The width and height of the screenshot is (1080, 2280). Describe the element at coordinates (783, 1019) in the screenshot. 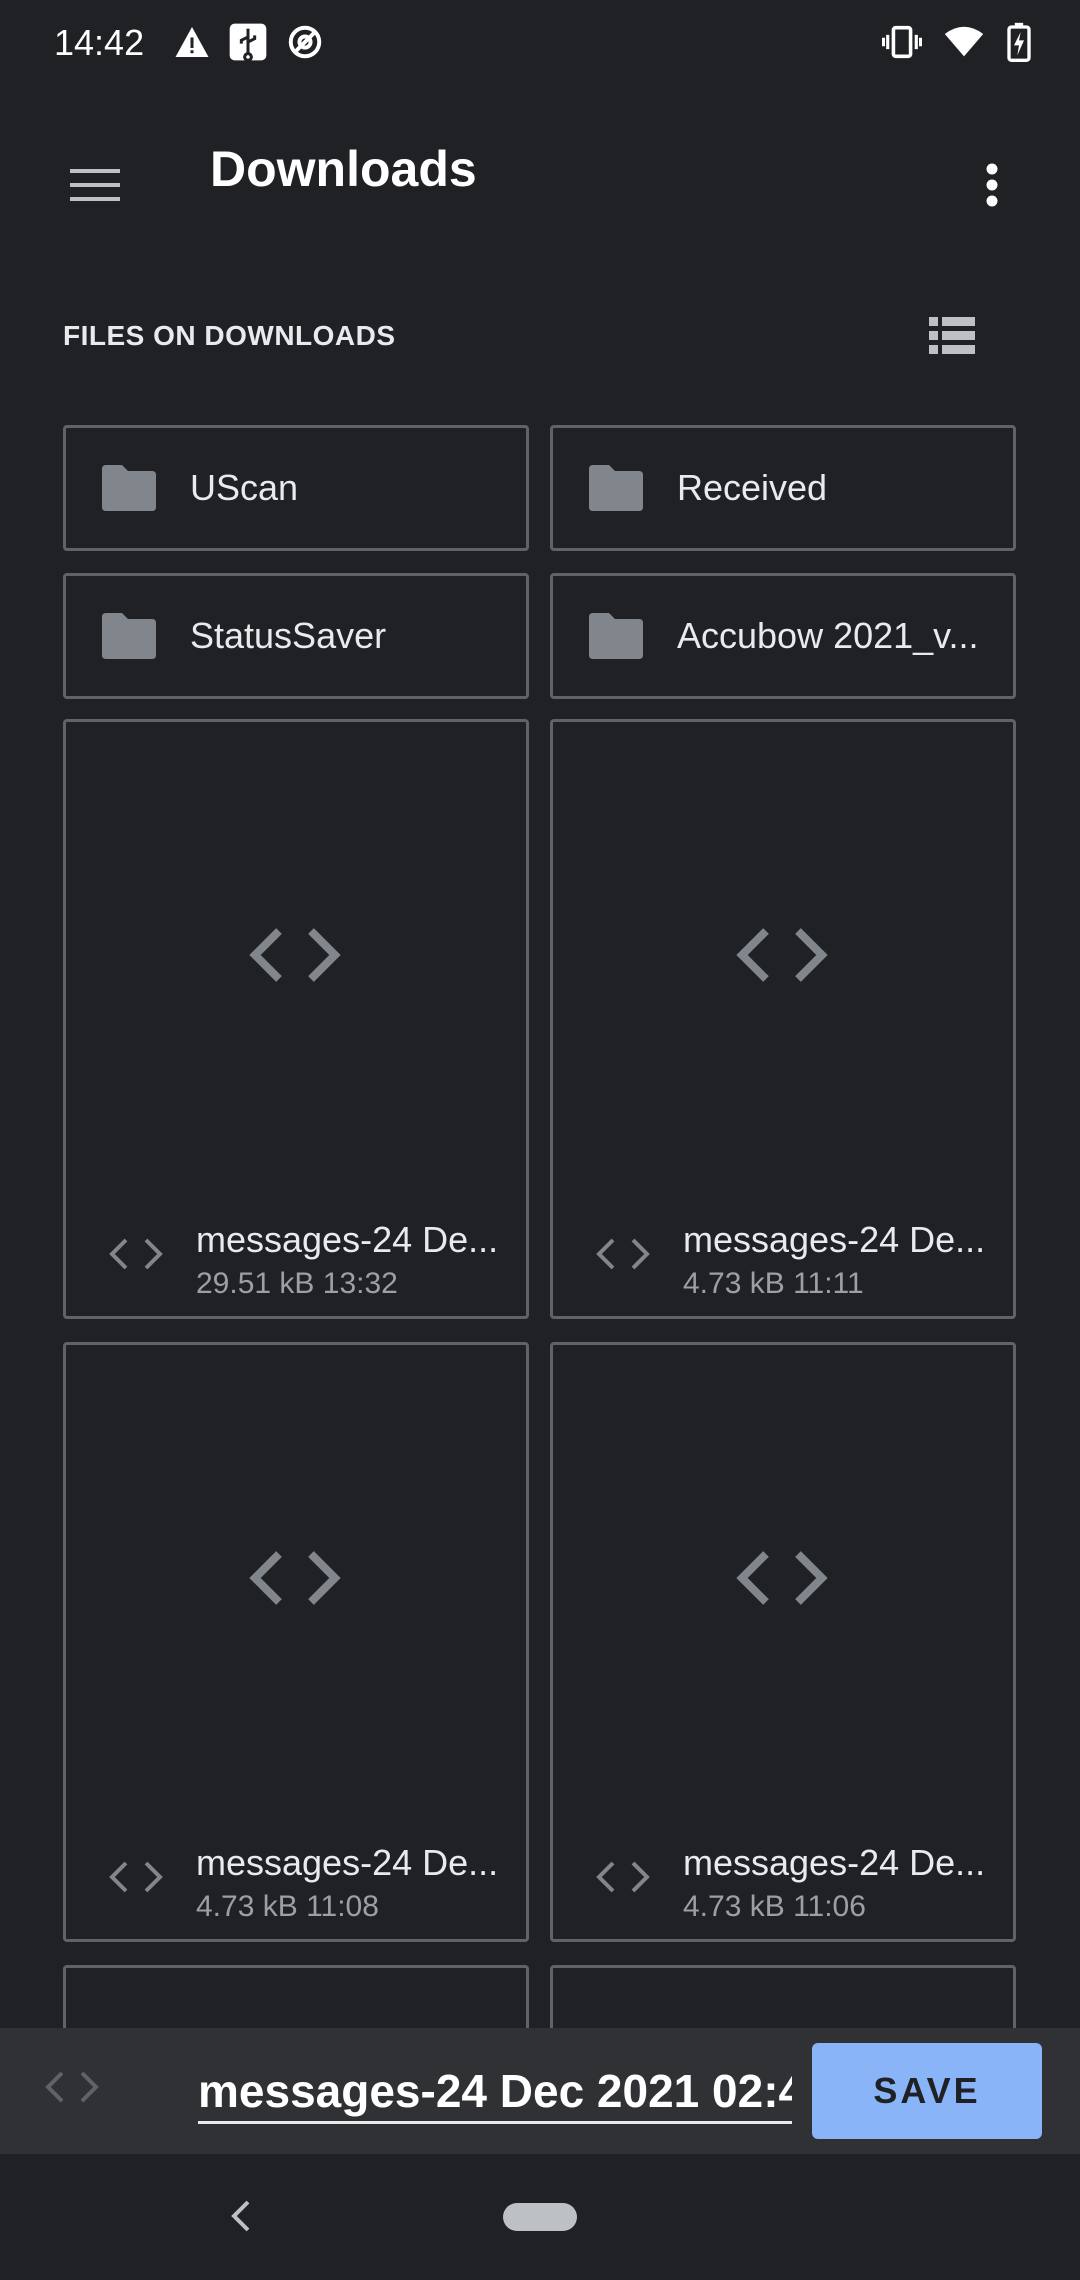

I see `file-tile: messages-24 De... 4.73 kB 11:11` at that location.